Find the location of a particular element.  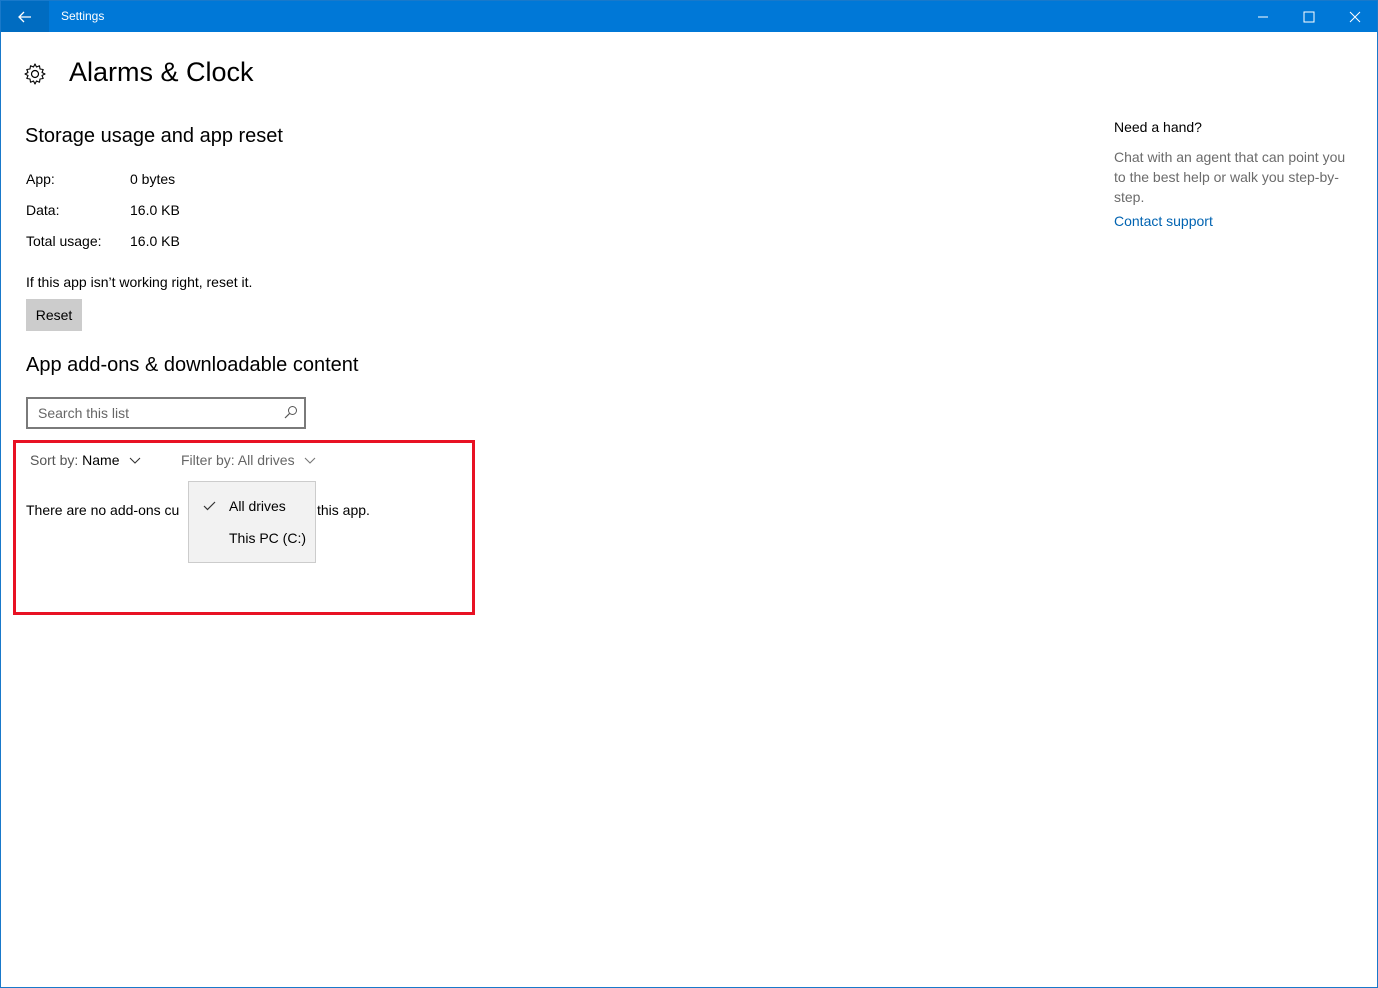

back-button is located at coordinates (25, 16).